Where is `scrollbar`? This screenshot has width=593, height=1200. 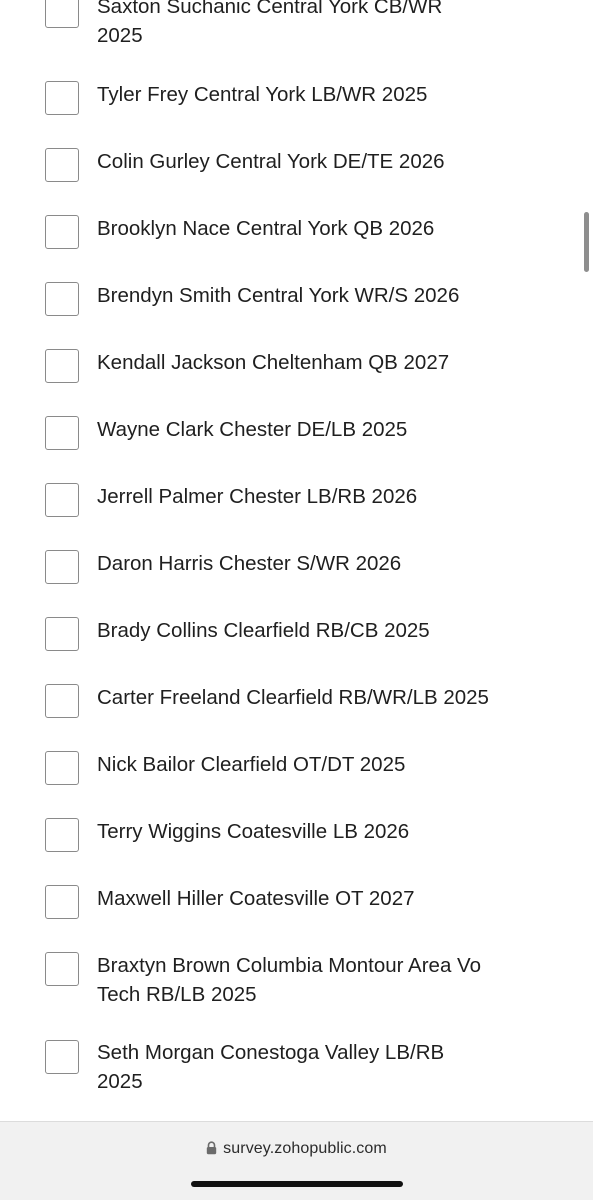
scrollbar is located at coordinates (586, 242).